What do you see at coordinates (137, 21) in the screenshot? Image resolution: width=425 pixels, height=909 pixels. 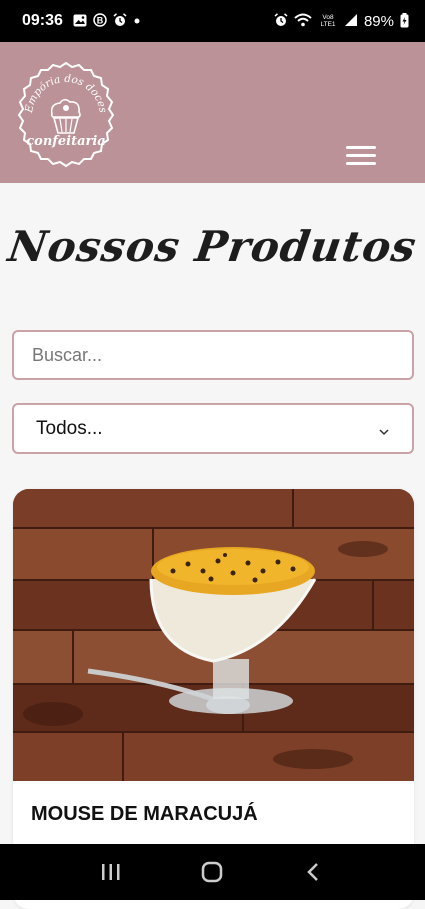 I see `dot-icon` at bounding box center [137, 21].